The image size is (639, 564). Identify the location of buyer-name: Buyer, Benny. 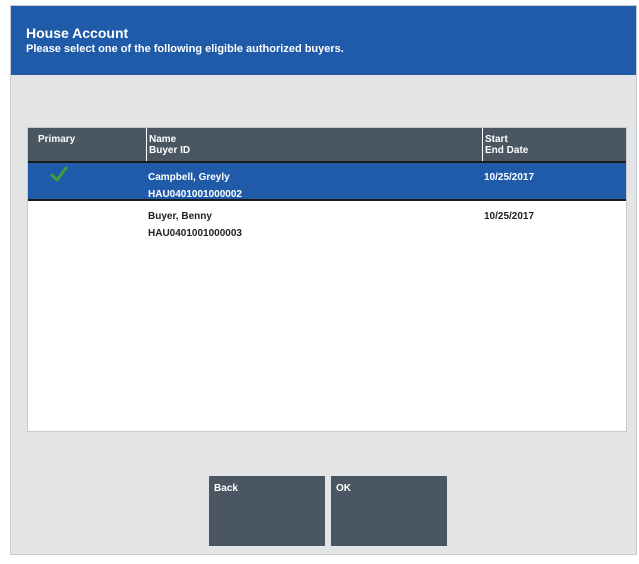
(180, 216).